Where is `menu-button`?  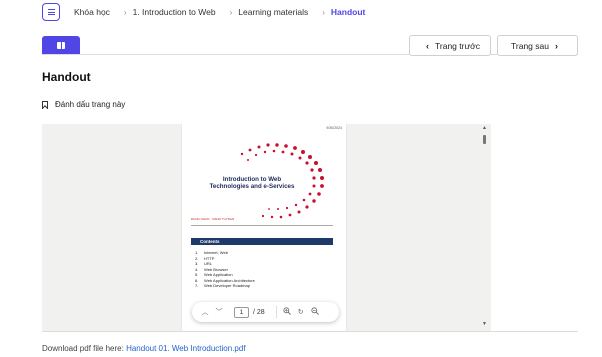
menu-button is located at coordinates (51, 12).